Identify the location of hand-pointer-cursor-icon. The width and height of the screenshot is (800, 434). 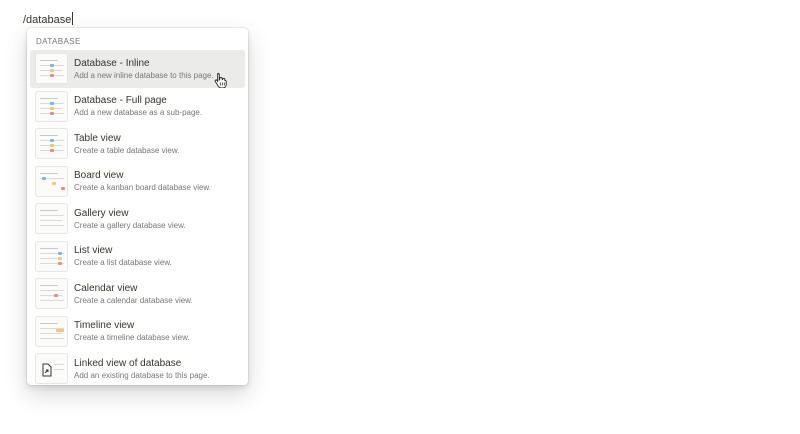
(220, 80).